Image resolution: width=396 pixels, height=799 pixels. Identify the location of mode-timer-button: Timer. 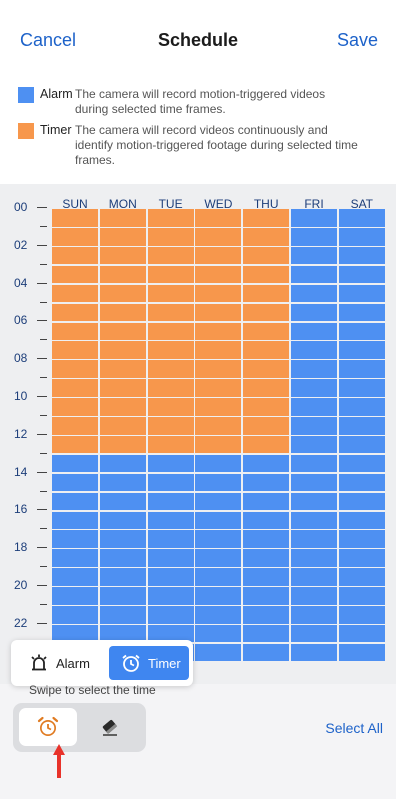
(149, 663).